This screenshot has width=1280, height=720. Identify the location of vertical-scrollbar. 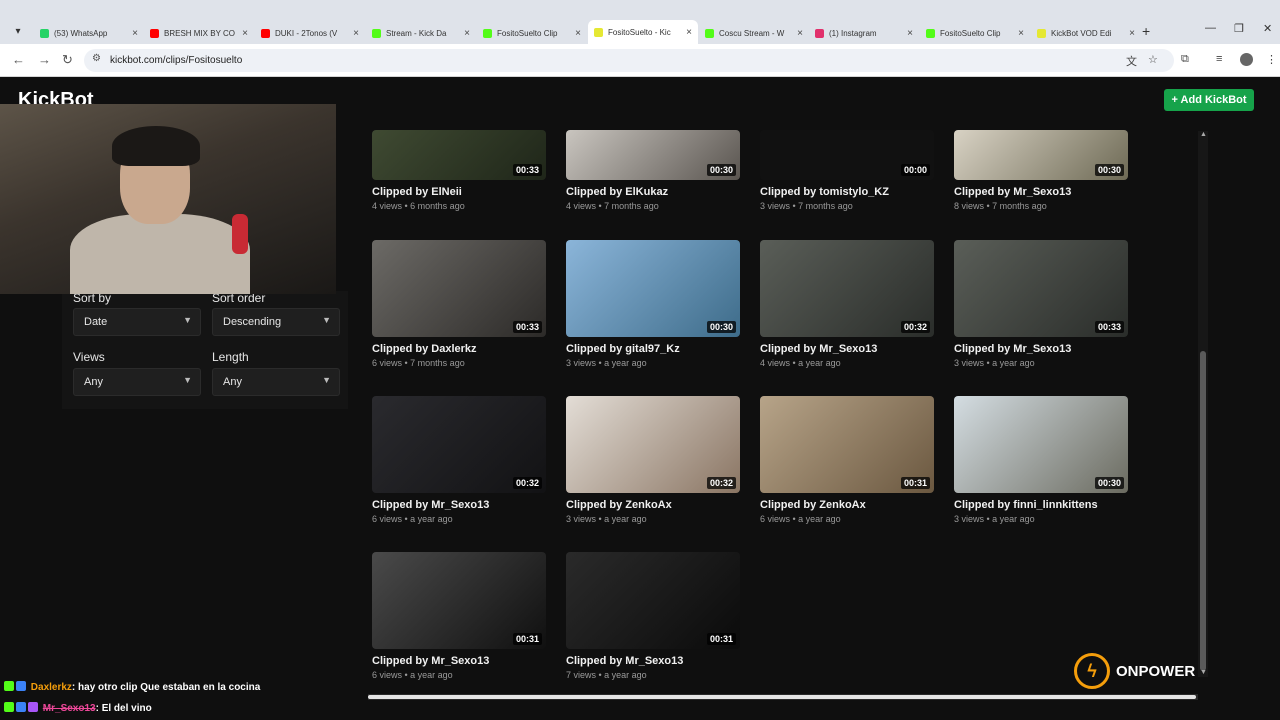
(1203, 404).